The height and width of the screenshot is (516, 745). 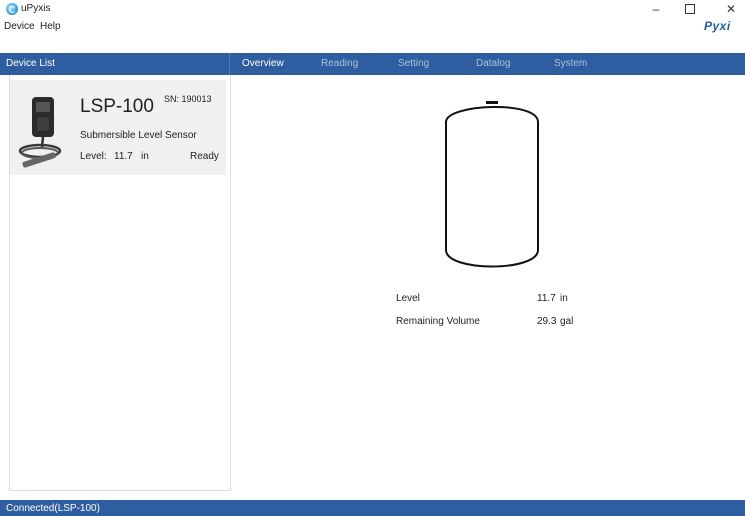 I want to click on tab-overview: Overview, so click(x=263, y=63).